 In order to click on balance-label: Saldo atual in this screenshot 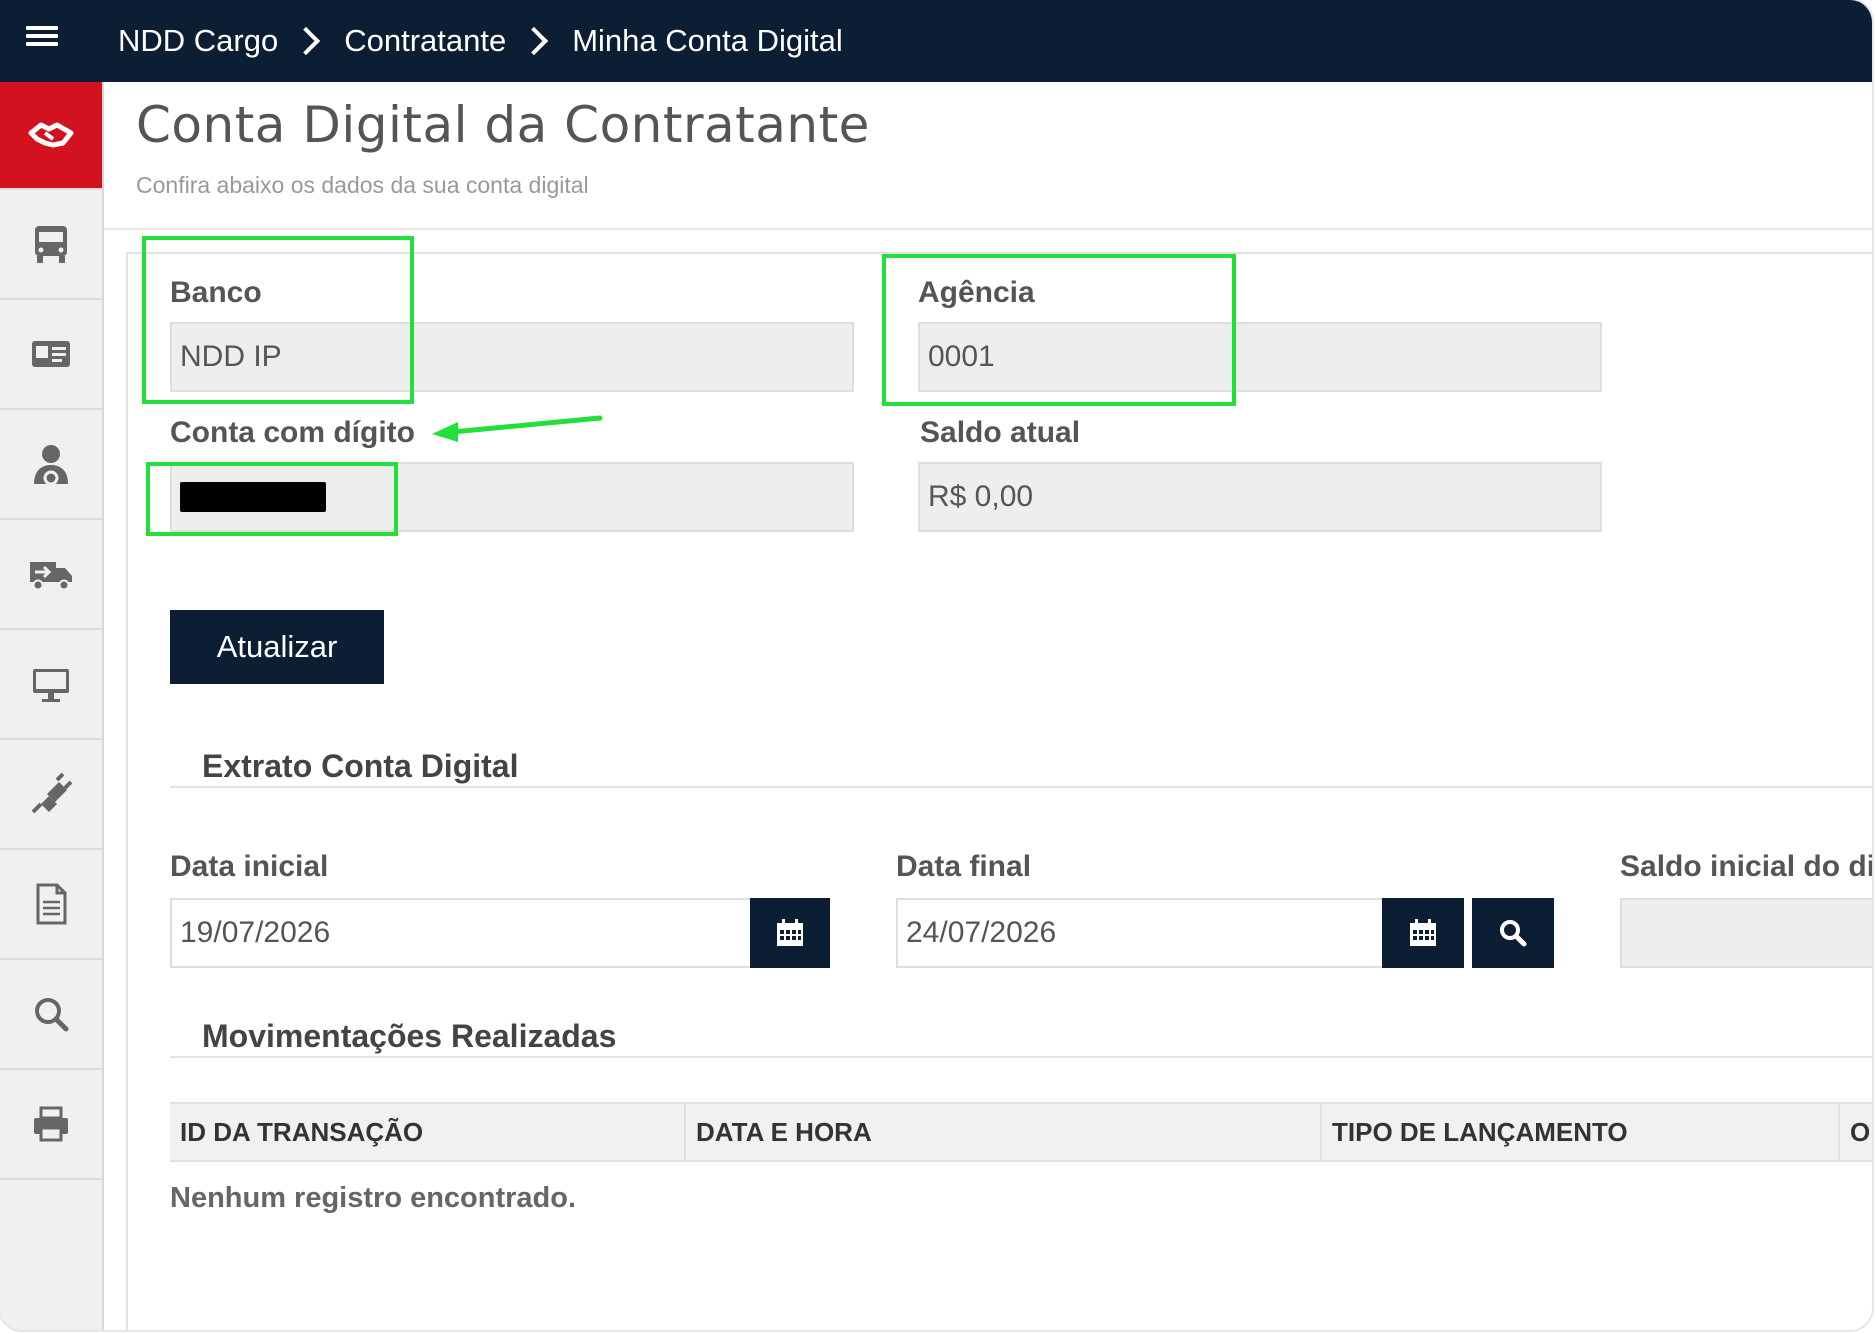, I will do `click(1000, 432)`.